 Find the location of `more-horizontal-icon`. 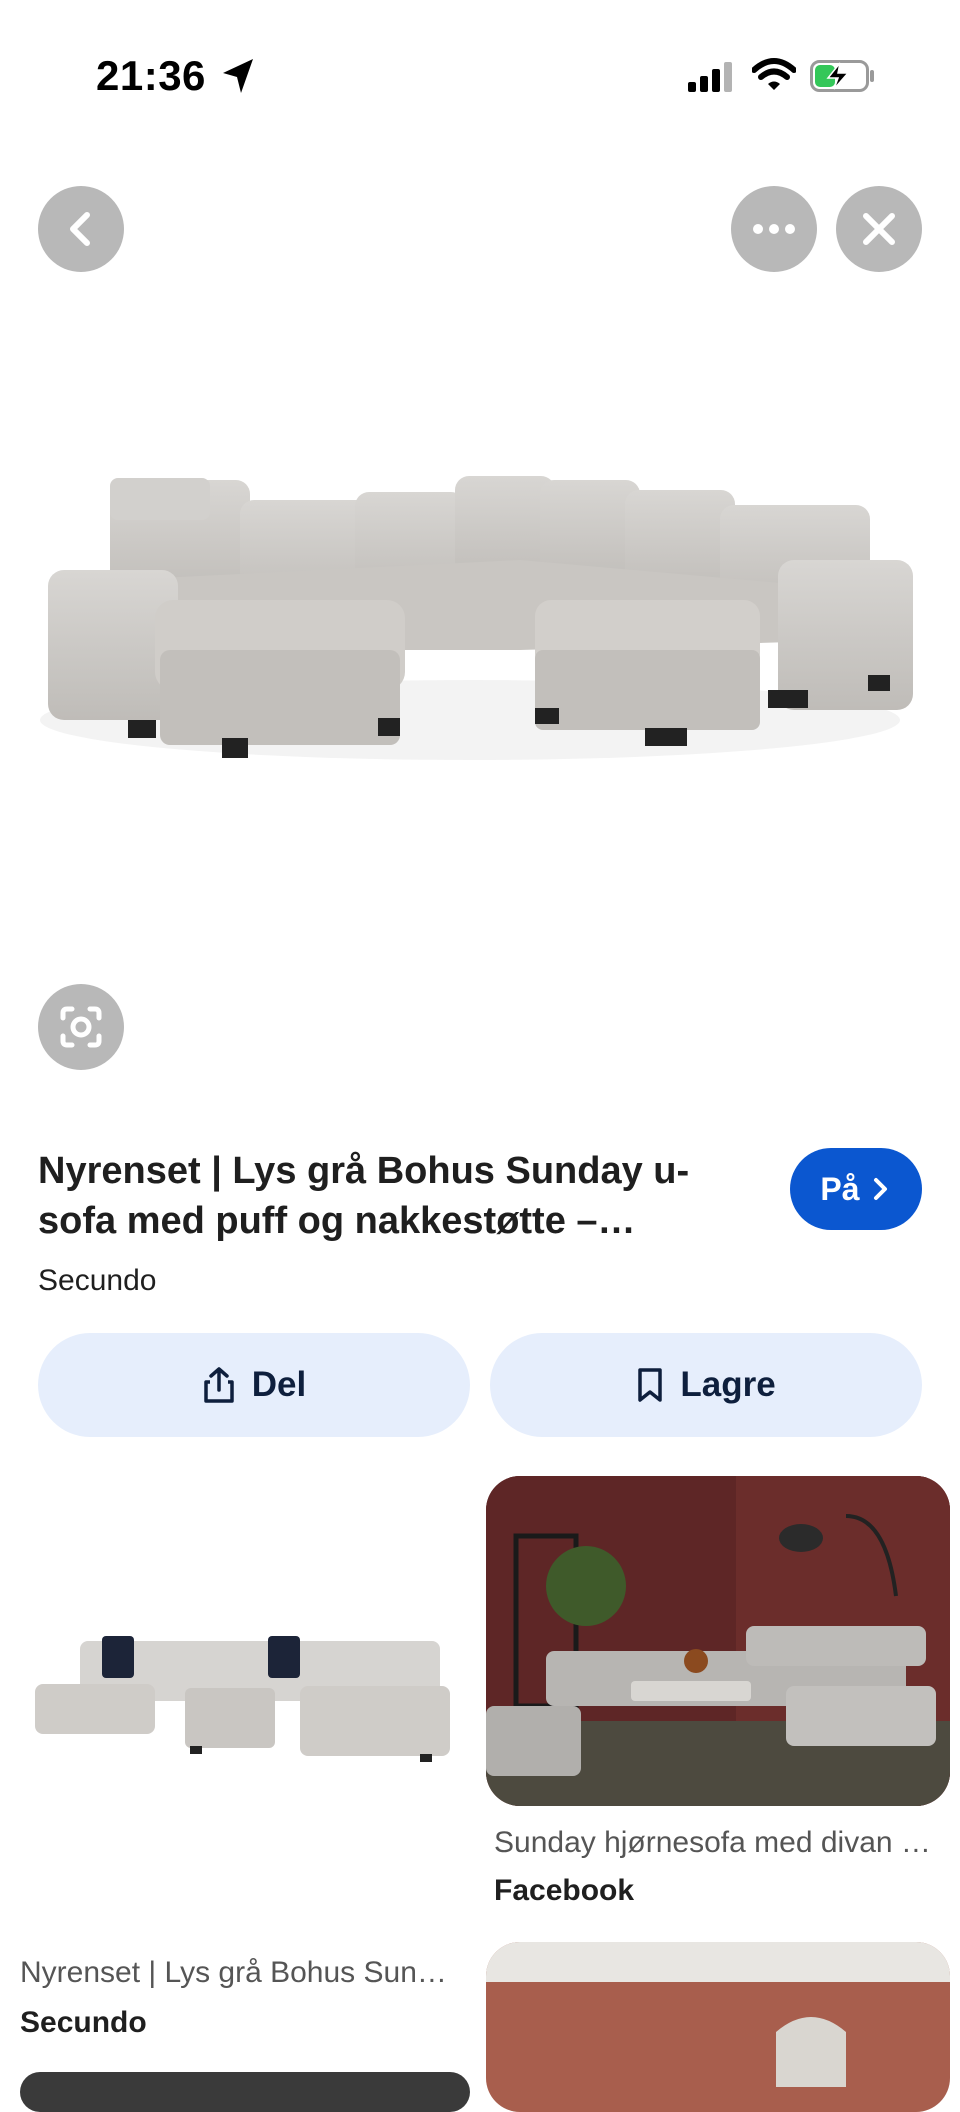

more-horizontal-icon is located at coordinates (774, 229).